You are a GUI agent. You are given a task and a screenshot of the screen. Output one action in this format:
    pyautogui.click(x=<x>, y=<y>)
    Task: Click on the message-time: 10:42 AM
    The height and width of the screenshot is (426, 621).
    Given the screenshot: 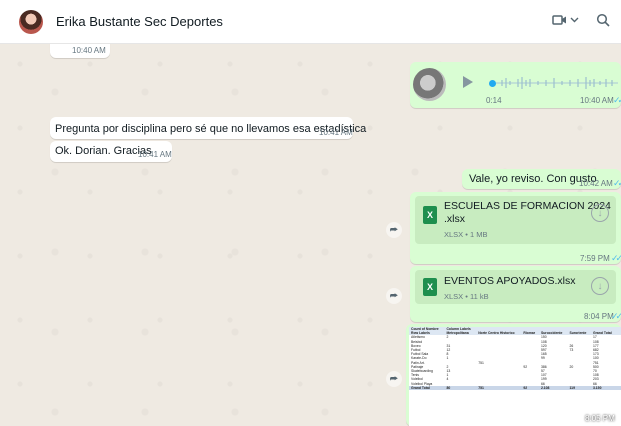 What is the action you would take?
    pyautogui.click(x=596, y=183)
    